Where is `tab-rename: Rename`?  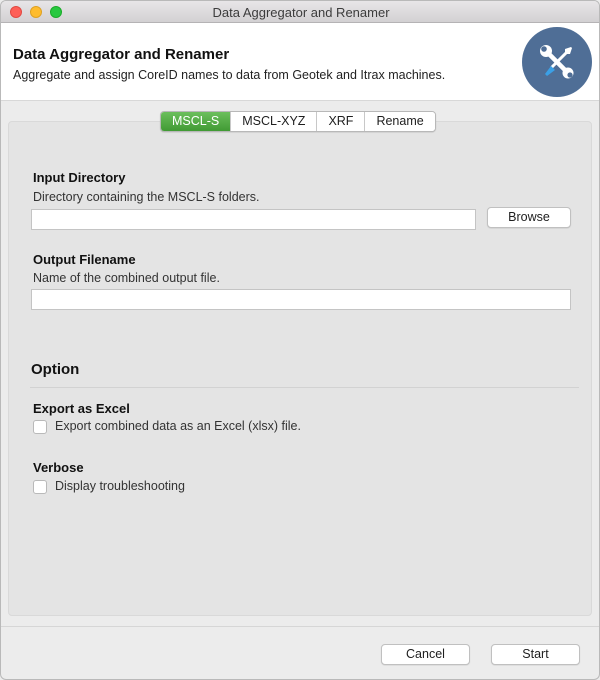 tab-rename: Rename is located at coordinates (400, 121).